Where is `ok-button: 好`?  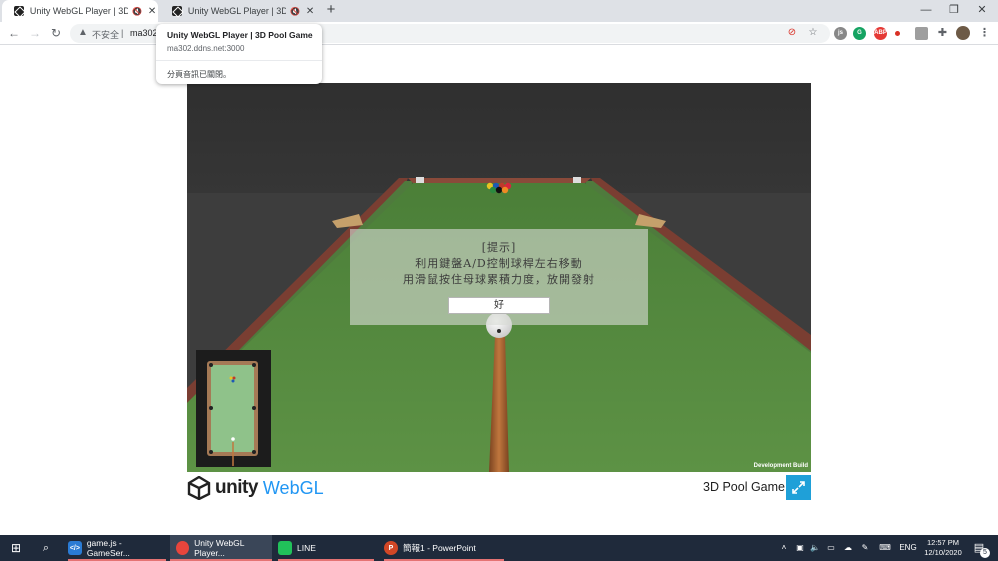
ok-button: 好 is located at coordinates (499, 305).